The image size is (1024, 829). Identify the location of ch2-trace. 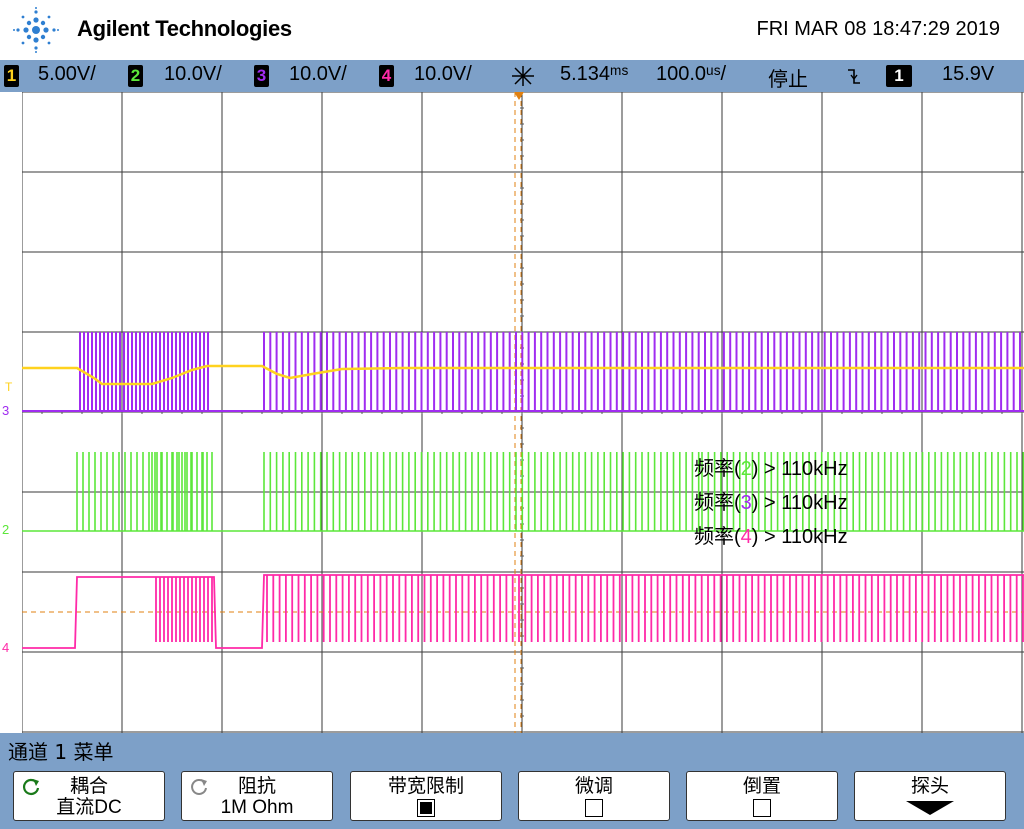
(523, 492).